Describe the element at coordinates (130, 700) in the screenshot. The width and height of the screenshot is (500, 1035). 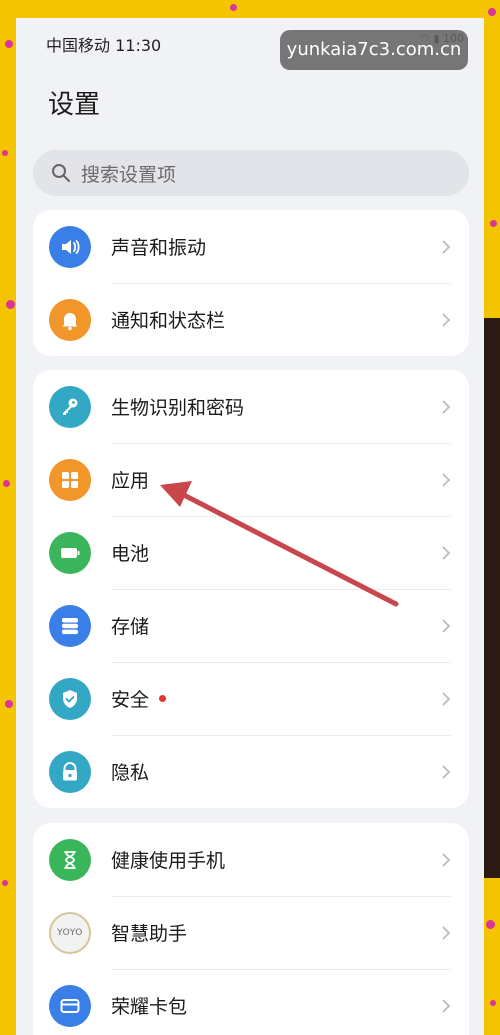
I see `setting-item-label: 安全` at that location.